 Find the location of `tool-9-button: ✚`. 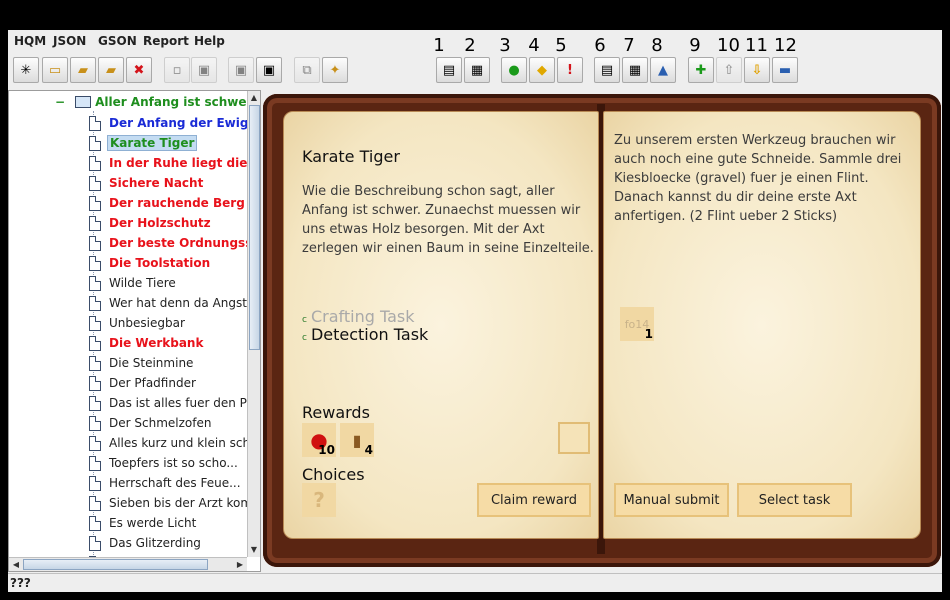

tool-9-button: ✚ is located at coordinates (701, 70).